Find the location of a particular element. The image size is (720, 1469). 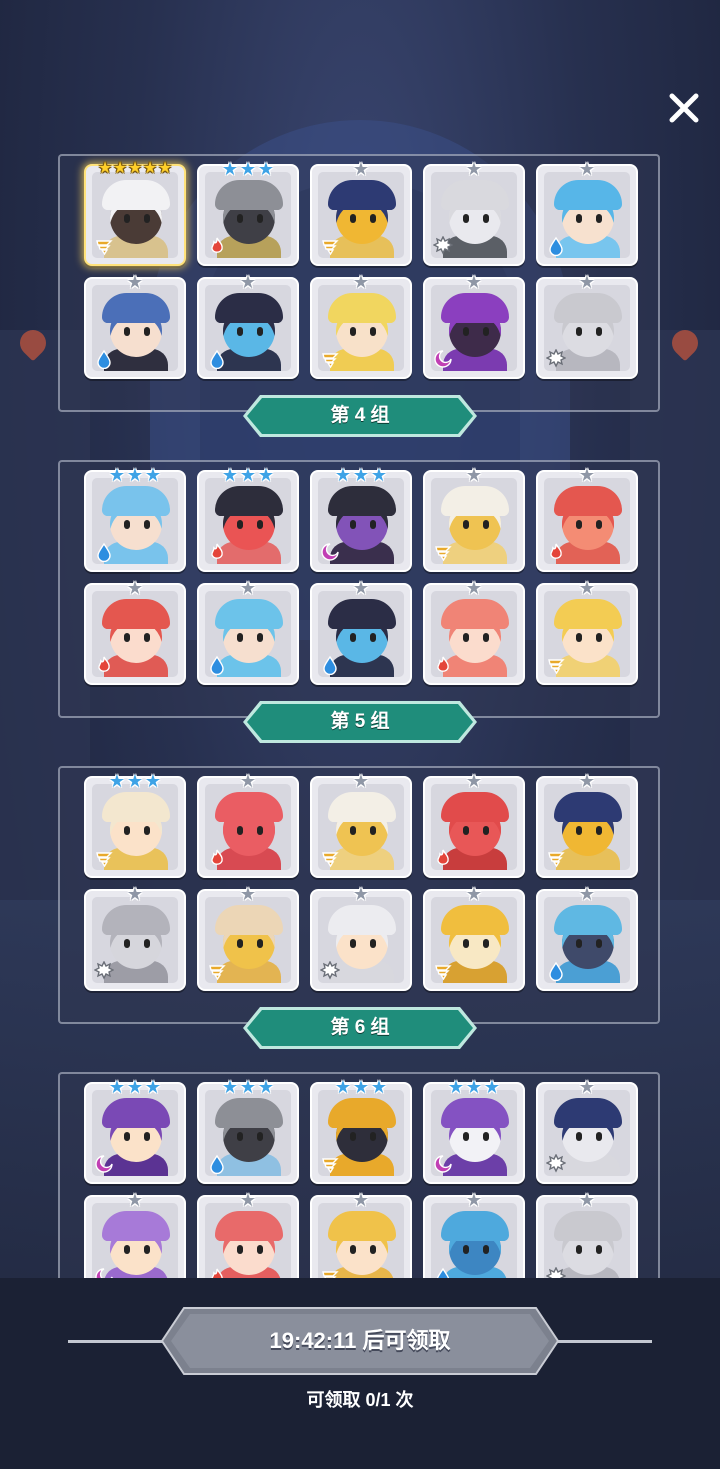

group-banner-label: 第 5 组 is located at coordinates (360, 721).